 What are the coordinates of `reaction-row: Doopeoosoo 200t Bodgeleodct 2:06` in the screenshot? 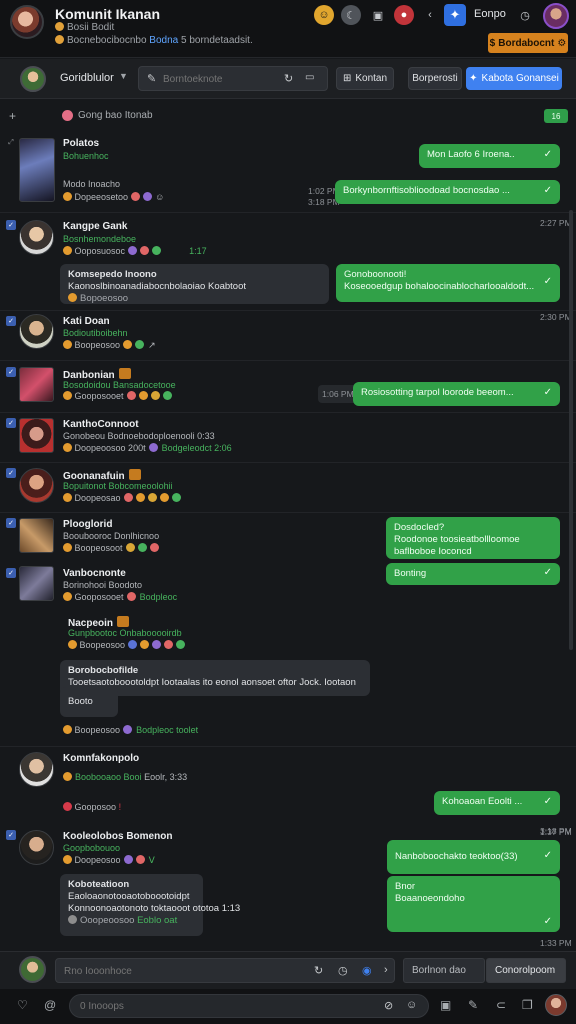 It's located at (147, 448).